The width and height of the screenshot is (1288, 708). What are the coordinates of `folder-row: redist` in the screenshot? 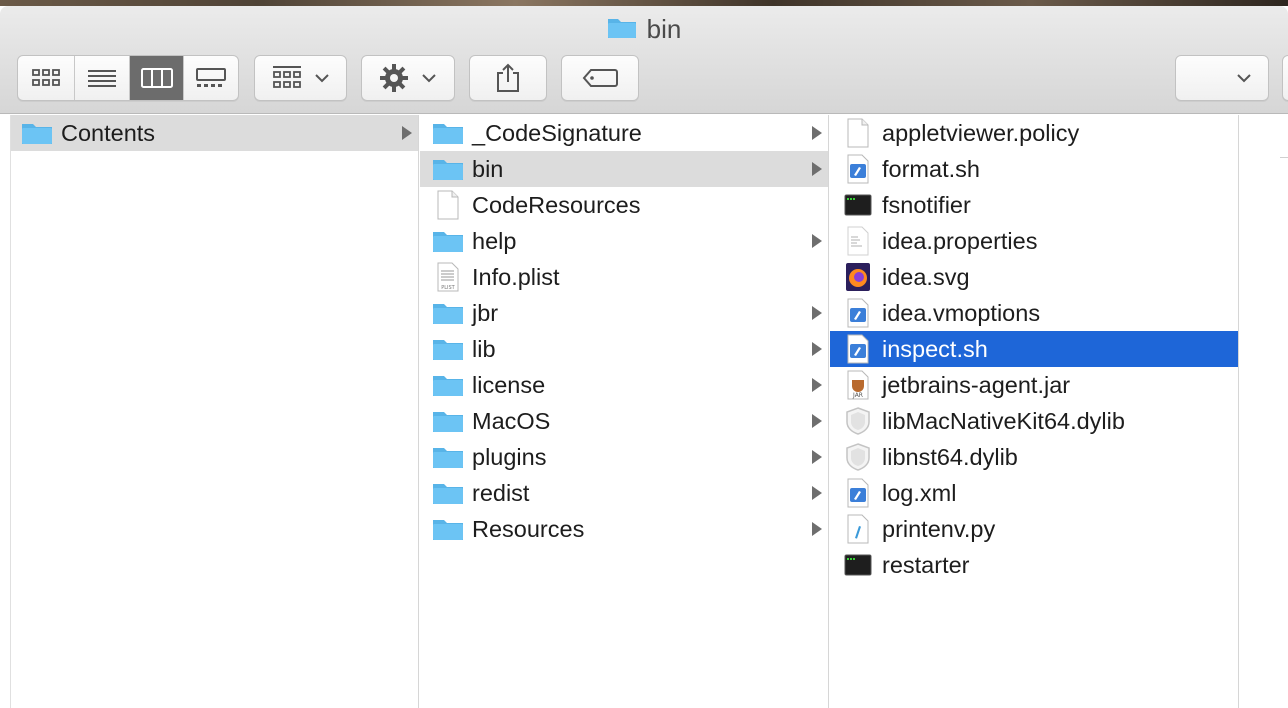 It's located at (624, 493).